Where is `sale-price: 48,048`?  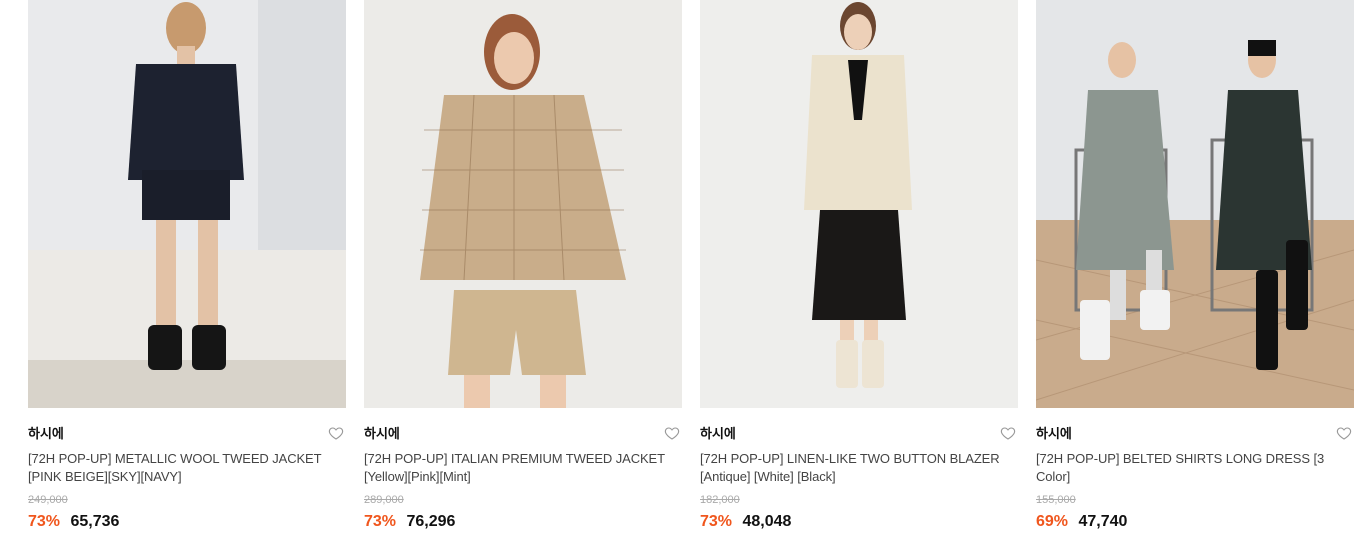
sale-price: 48,048 is located at coordinates (767, 521).